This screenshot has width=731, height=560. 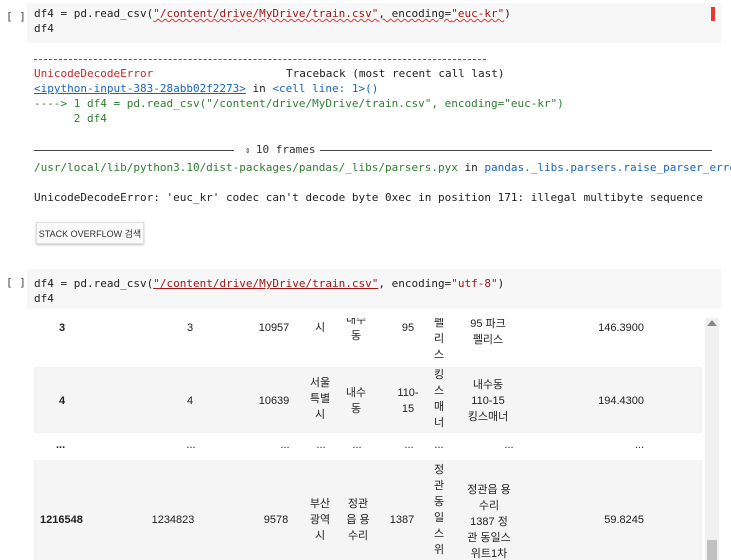 What do you see at coordinates (61, 520) in the screenshot?
I see `row-index: 1216548` at bounding box center [61, 520].